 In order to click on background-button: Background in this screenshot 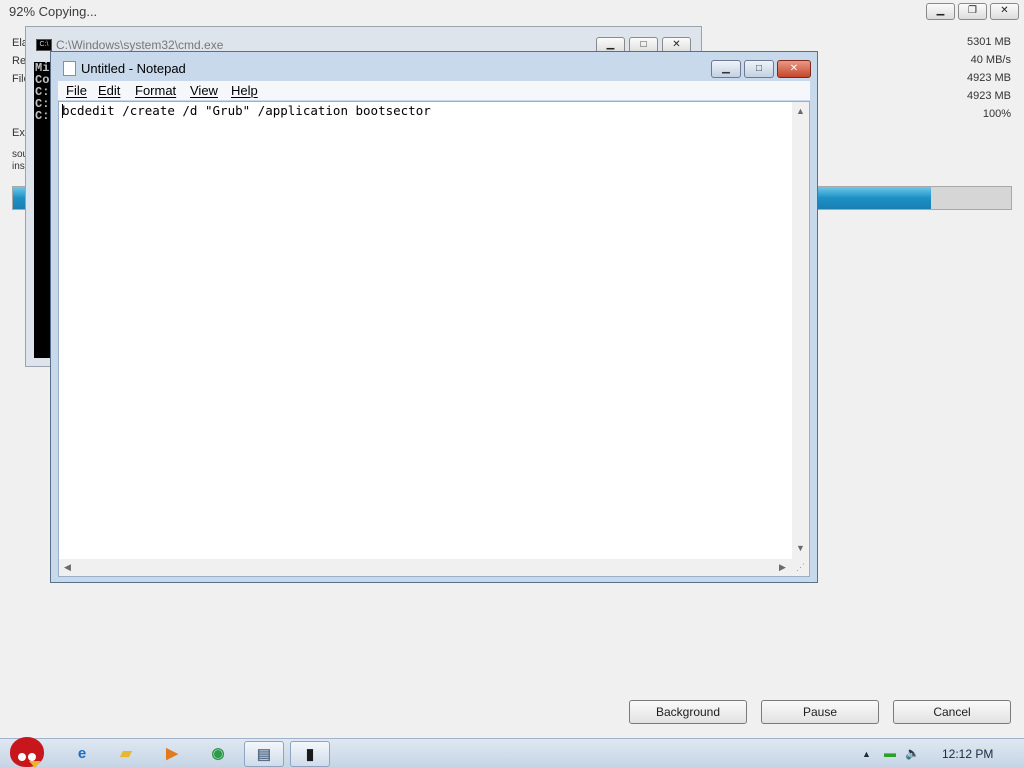, I will do `click(688, 712)`.